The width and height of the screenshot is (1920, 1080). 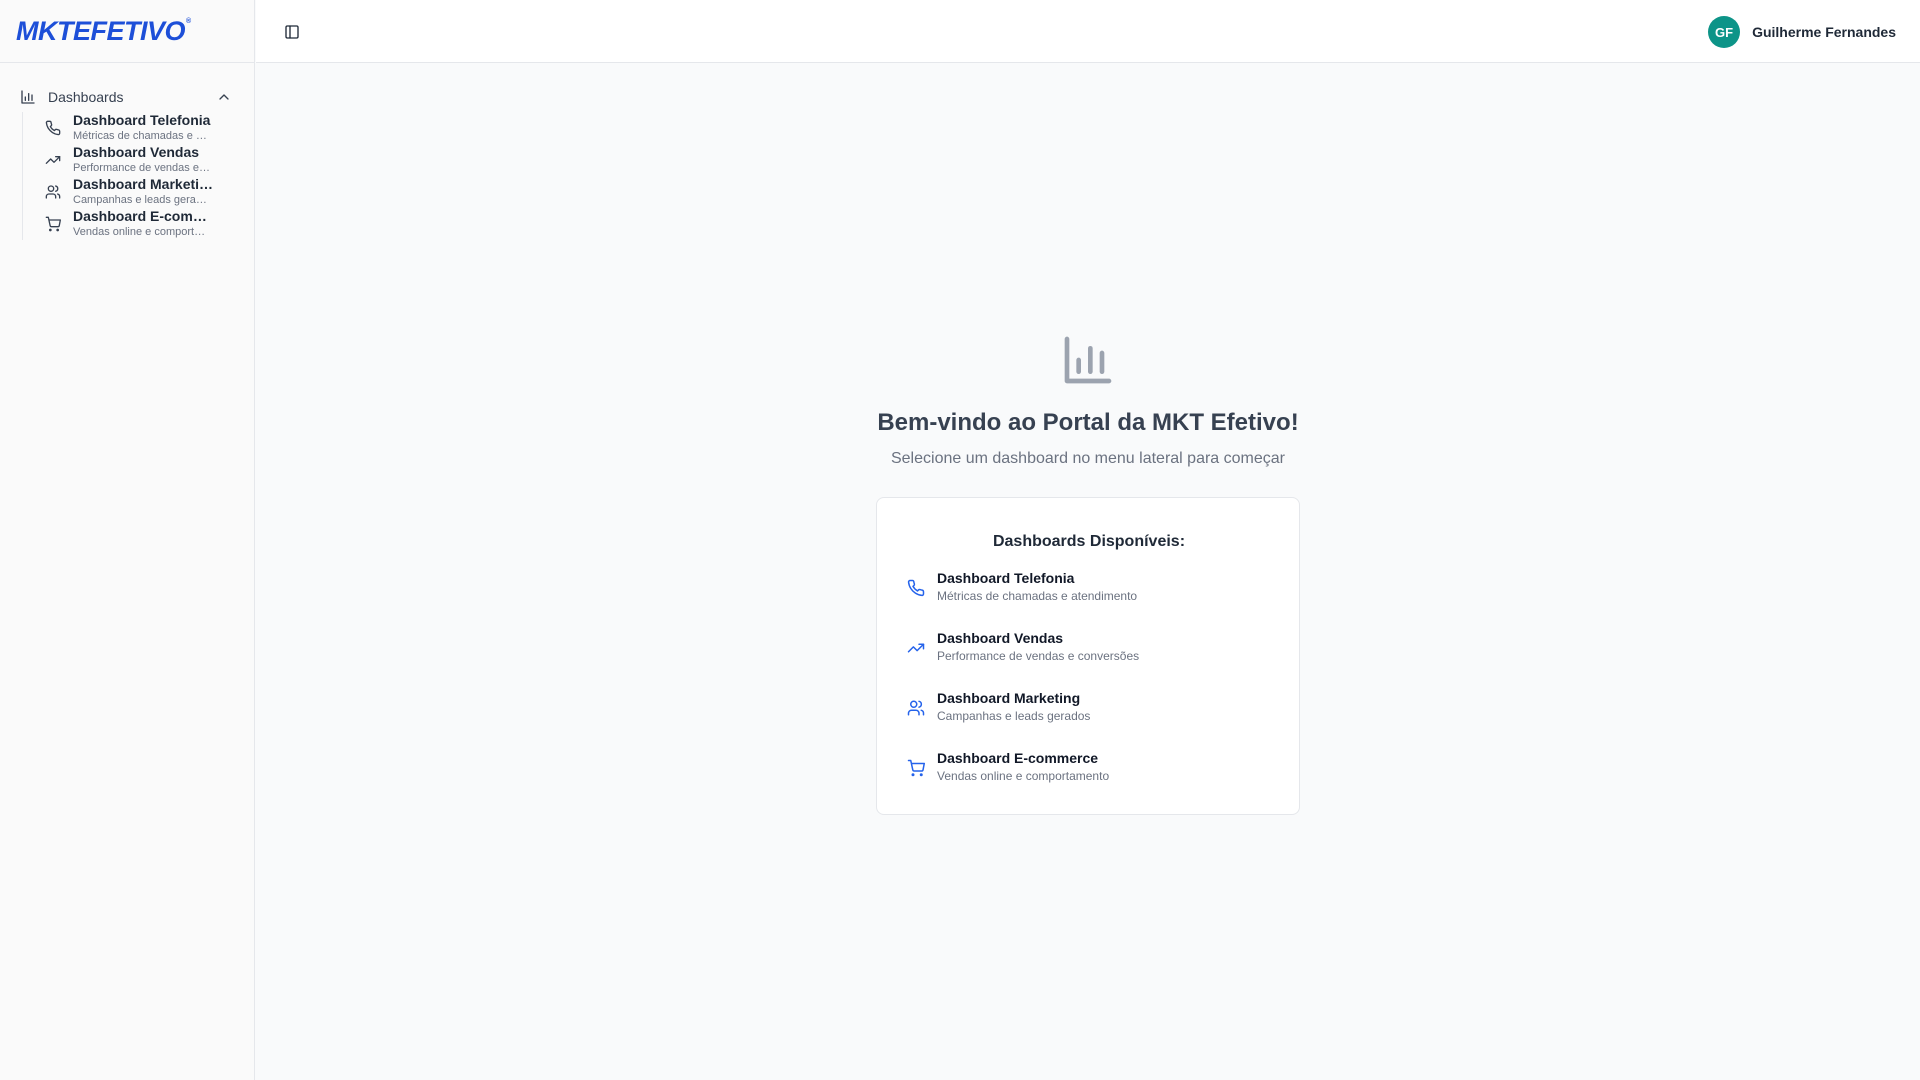 I want to click on sidebar-item-title: Dashboard Marketing, so click(x=144, y=184).